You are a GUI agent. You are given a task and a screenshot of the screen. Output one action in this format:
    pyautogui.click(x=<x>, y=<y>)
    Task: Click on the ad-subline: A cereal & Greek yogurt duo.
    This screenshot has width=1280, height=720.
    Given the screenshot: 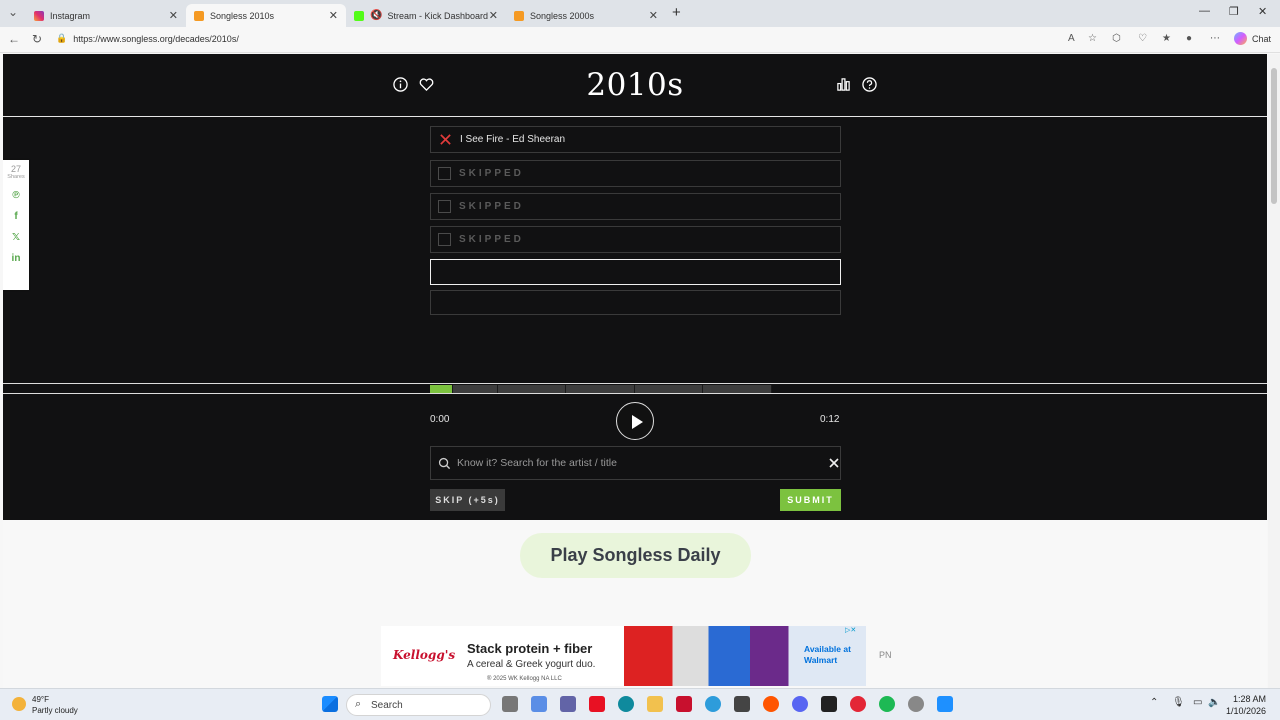 What is the action you would take?
    pyautogui.click(x=531, y=664)
    